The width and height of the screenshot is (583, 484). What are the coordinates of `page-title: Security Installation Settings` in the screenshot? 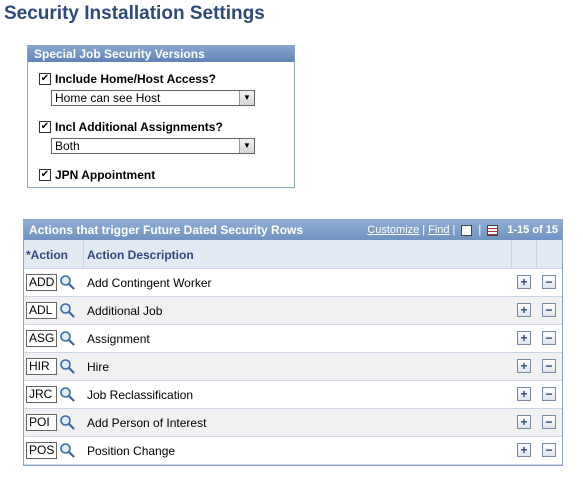 It's located at (134, 13).